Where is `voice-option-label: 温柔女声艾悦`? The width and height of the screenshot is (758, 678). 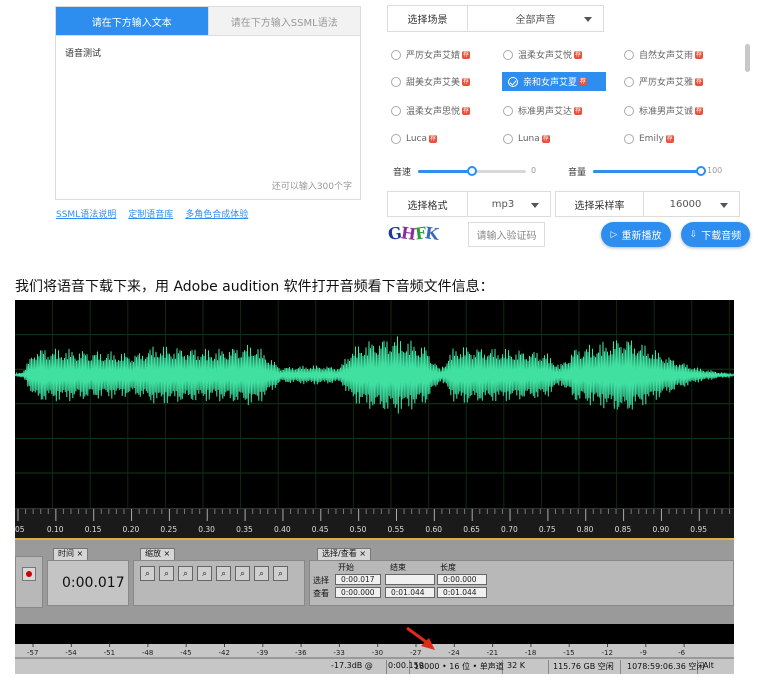 voice-option-label: 温柔女声艾悦 is located at coordinates (545, 56).